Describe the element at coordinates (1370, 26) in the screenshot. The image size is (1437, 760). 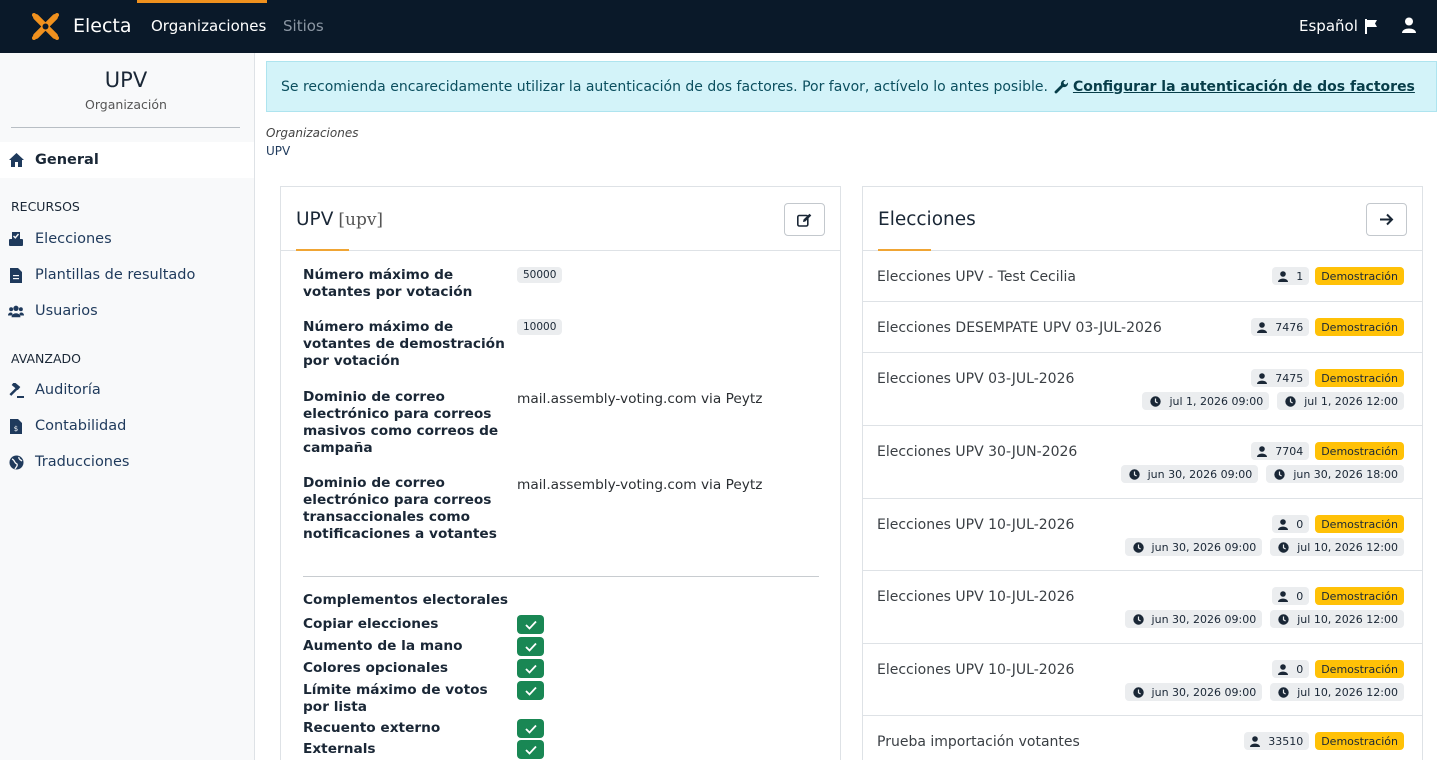
I see `flag-icon` at that location.